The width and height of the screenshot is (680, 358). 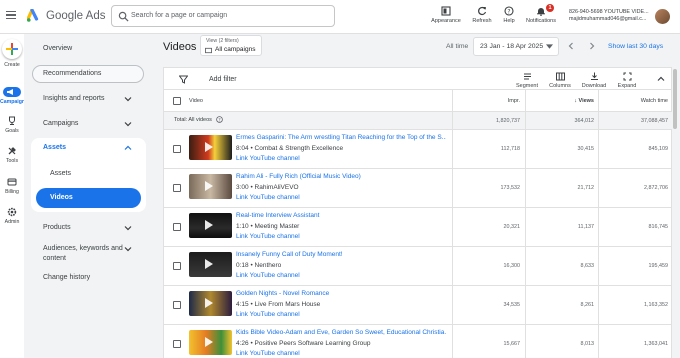 I want to click on rail-item-tools: Tools, so click(x=12, y=155).